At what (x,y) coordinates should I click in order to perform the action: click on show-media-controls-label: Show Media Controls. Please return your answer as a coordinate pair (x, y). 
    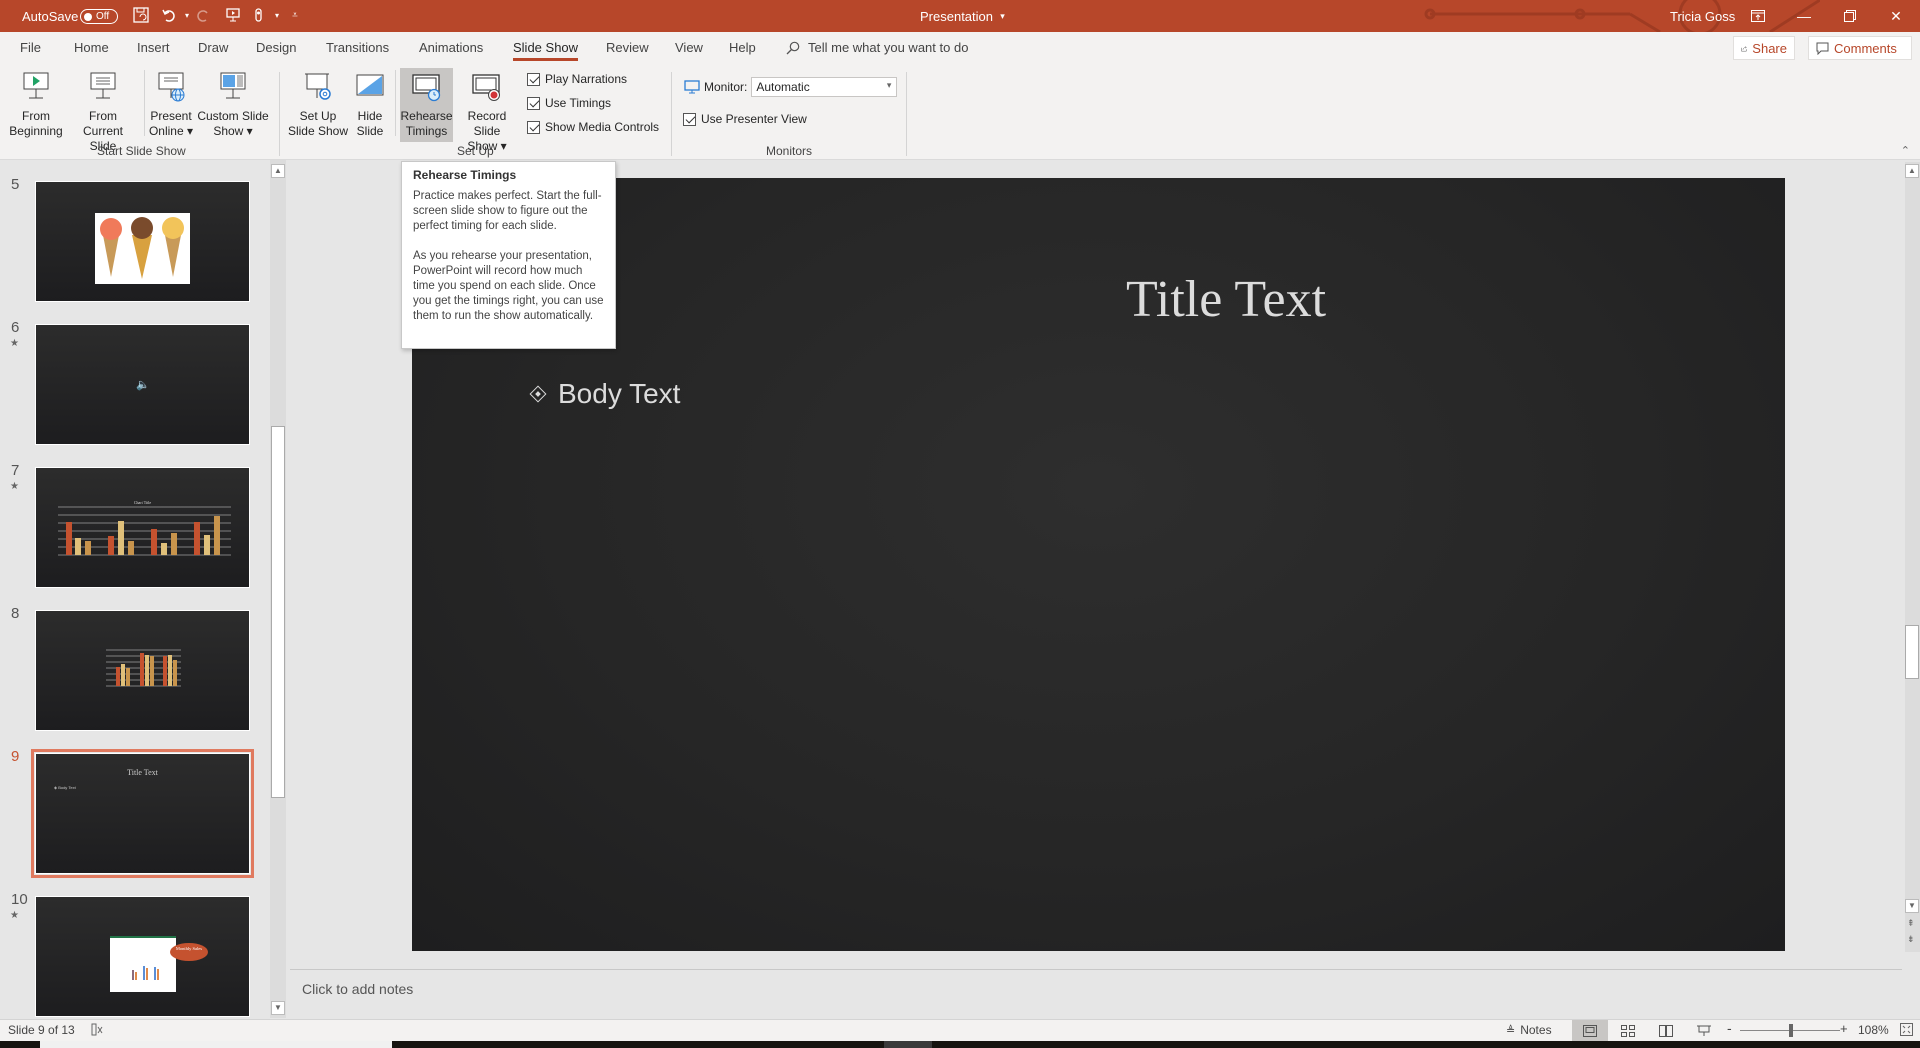
    Looking at the image, I should click on (602, 127).